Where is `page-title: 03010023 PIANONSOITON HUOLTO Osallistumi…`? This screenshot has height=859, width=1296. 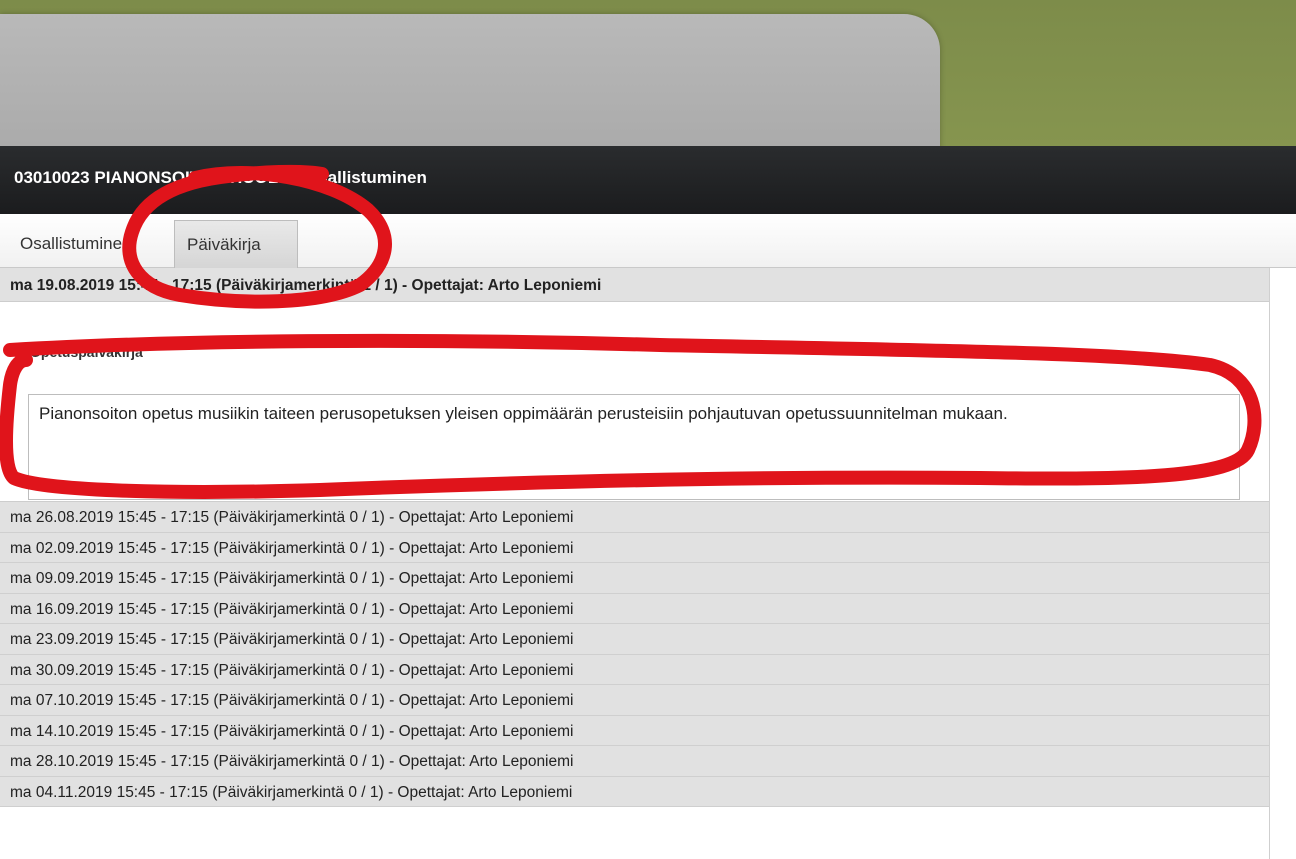 page-title: 03010023 PIANONSOITON HUOLTO Osallistumi… is located at coordinates (220, 177).